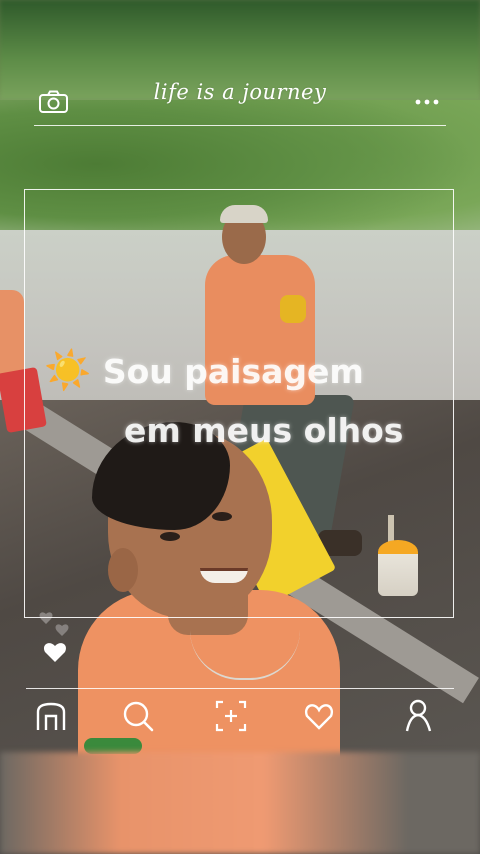  I want to click on more-horizontal-icon, so click(429, 98).